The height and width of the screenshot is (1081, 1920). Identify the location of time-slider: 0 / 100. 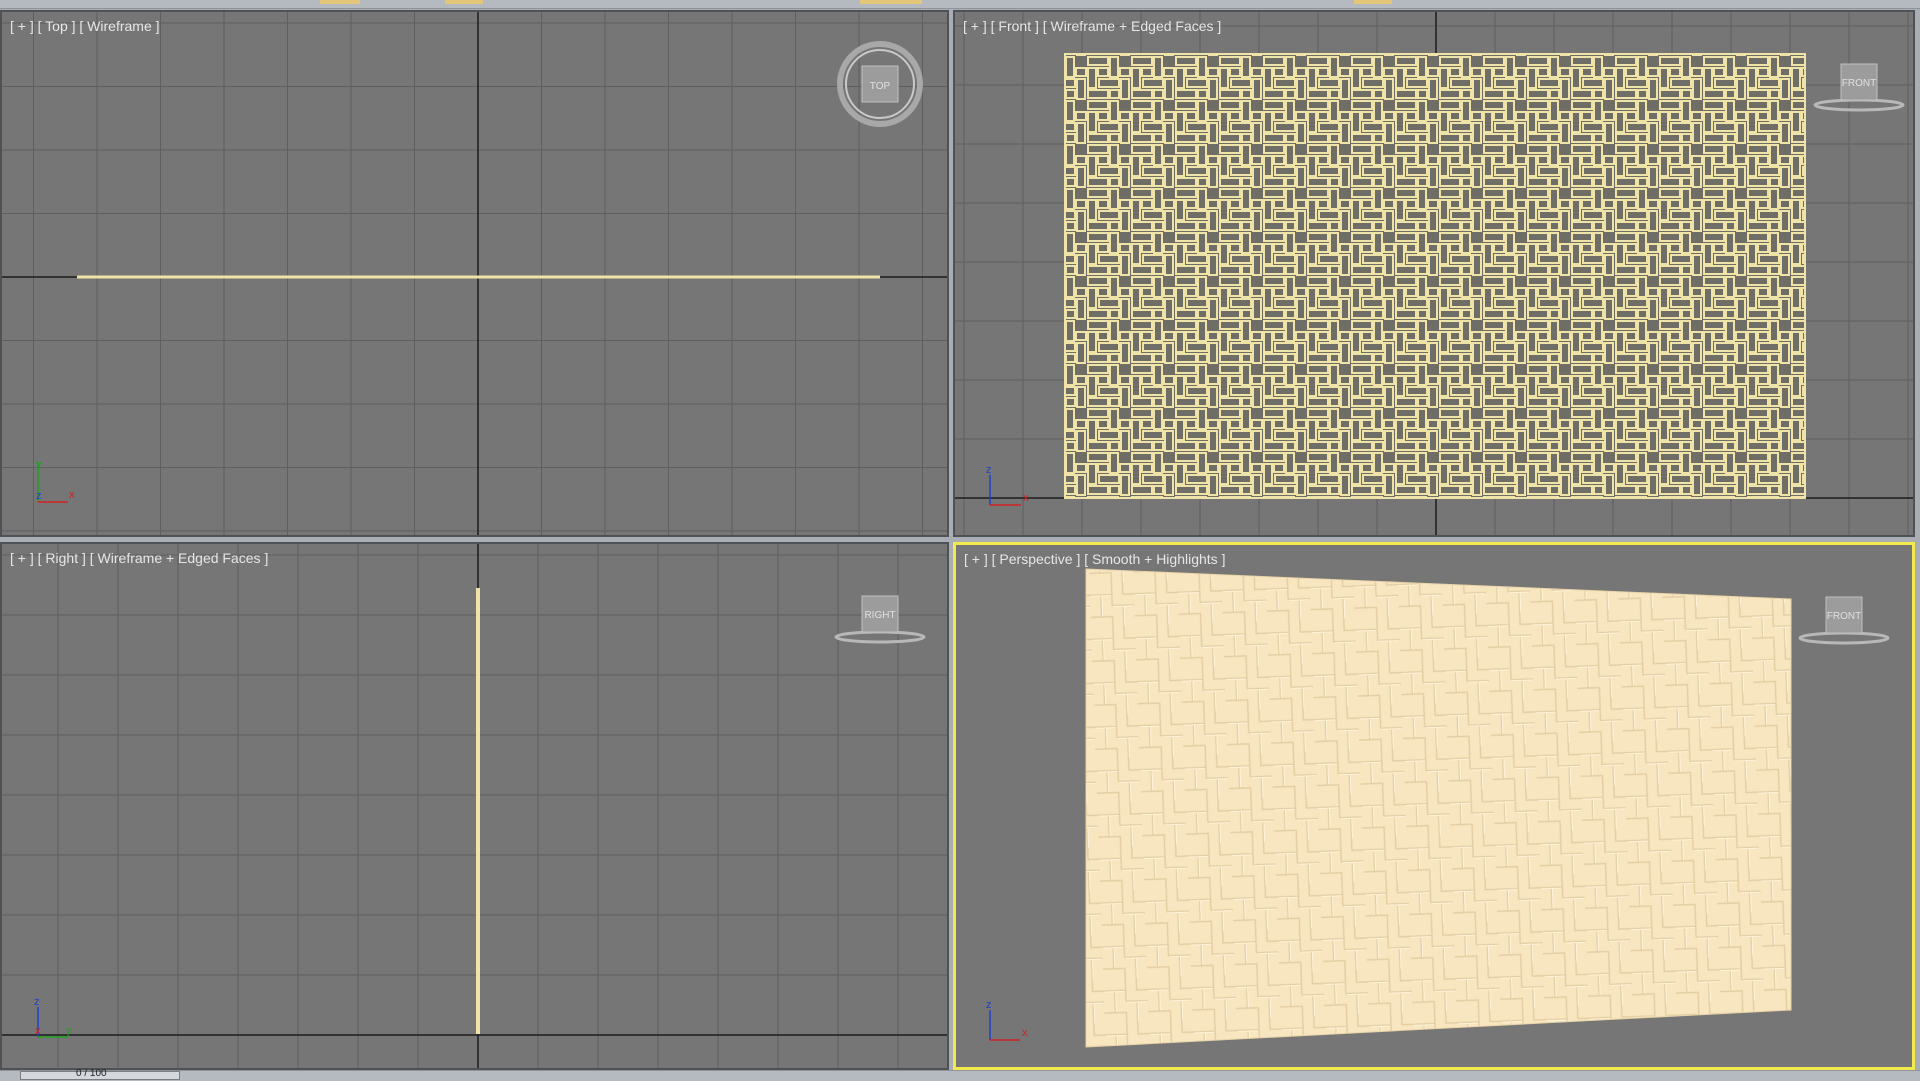
(100, 1074).